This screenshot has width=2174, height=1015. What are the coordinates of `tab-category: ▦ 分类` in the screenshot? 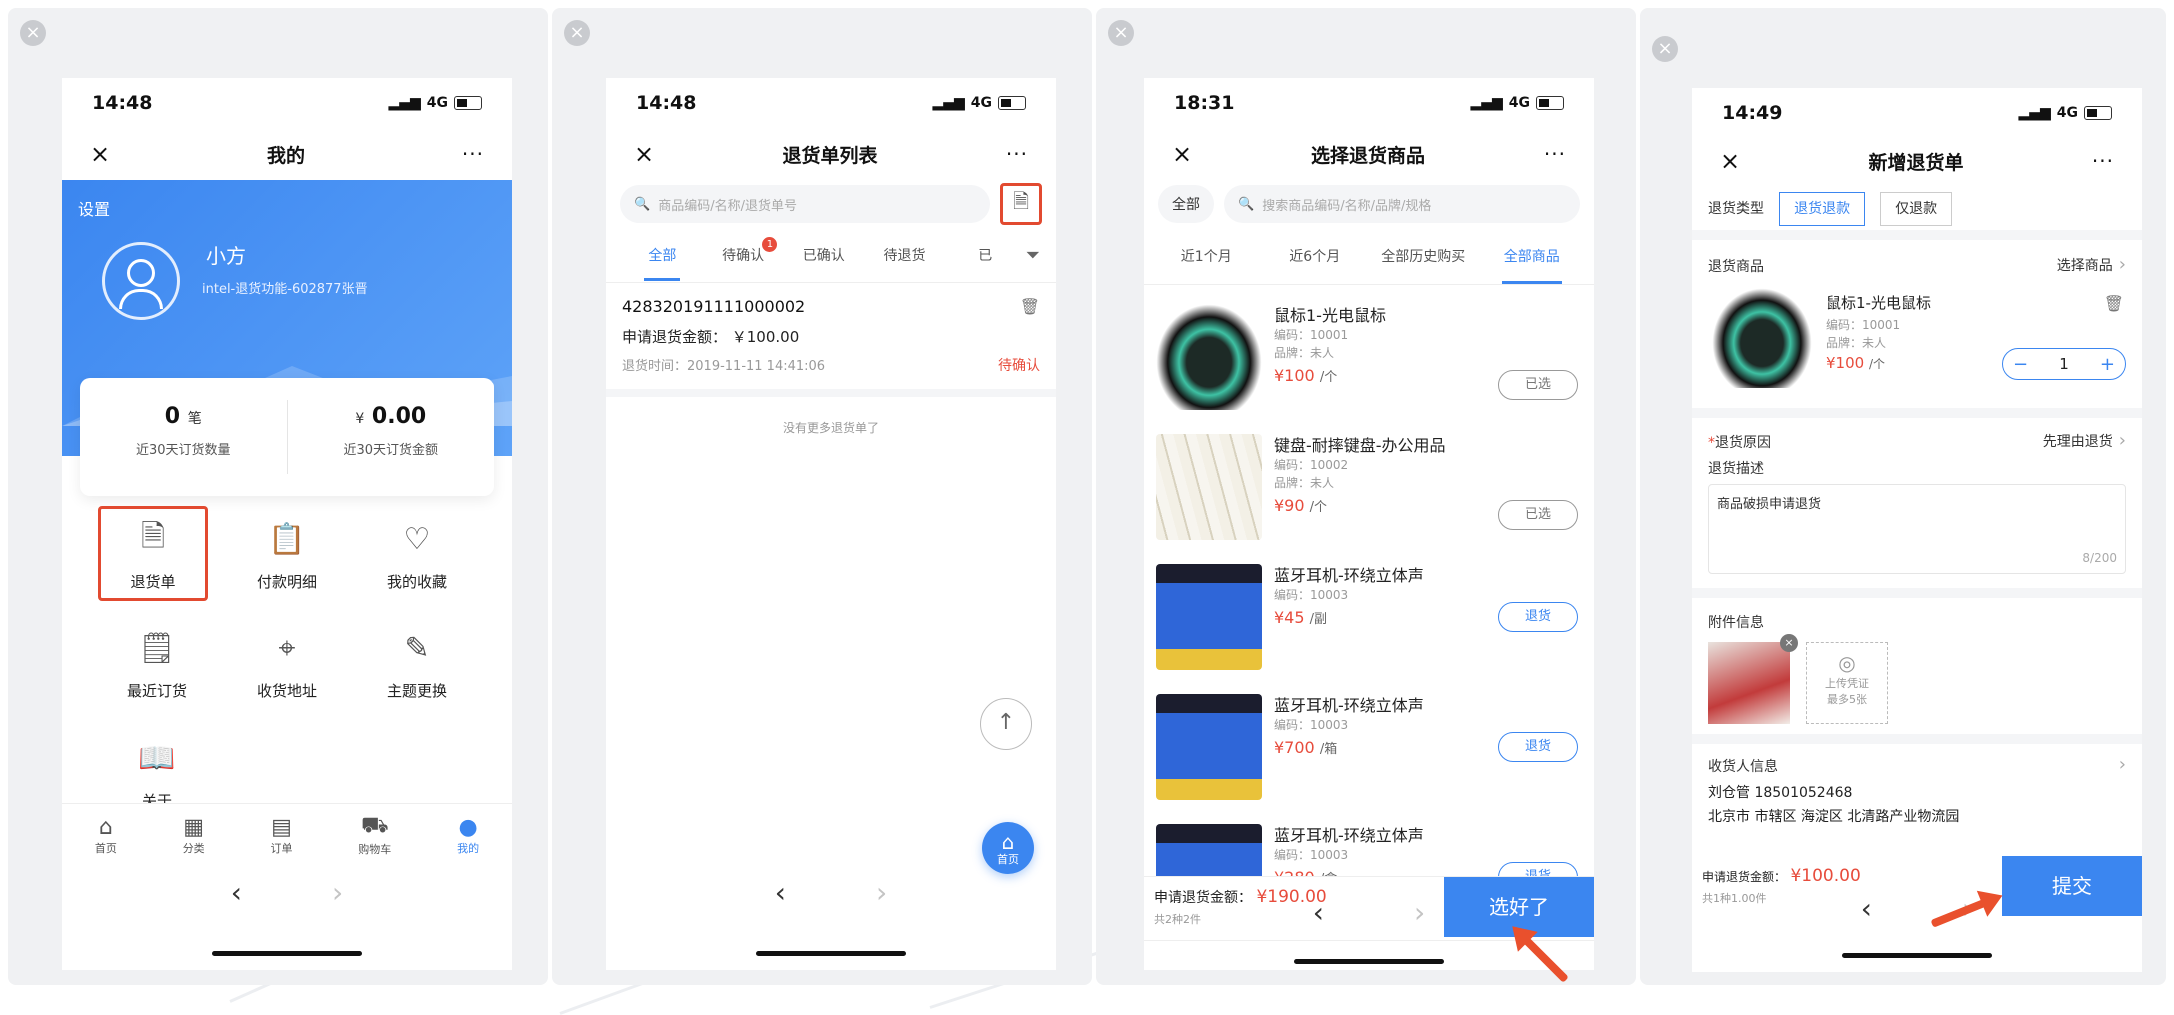 It's located at (194, 835).